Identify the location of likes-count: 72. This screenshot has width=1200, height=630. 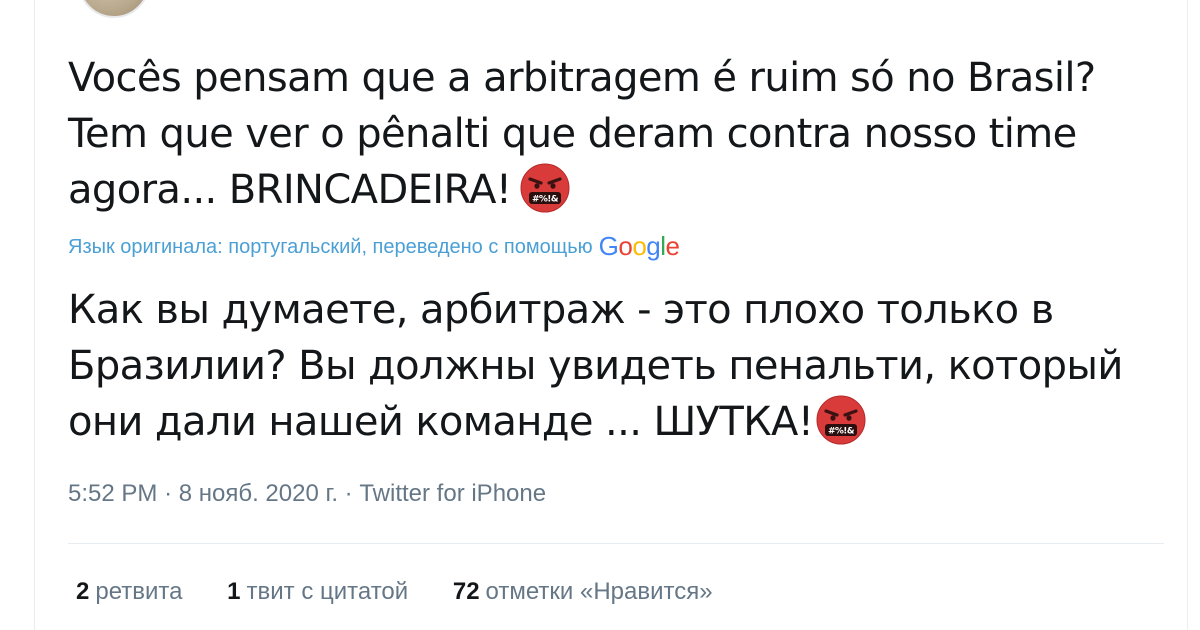
(466, 591).